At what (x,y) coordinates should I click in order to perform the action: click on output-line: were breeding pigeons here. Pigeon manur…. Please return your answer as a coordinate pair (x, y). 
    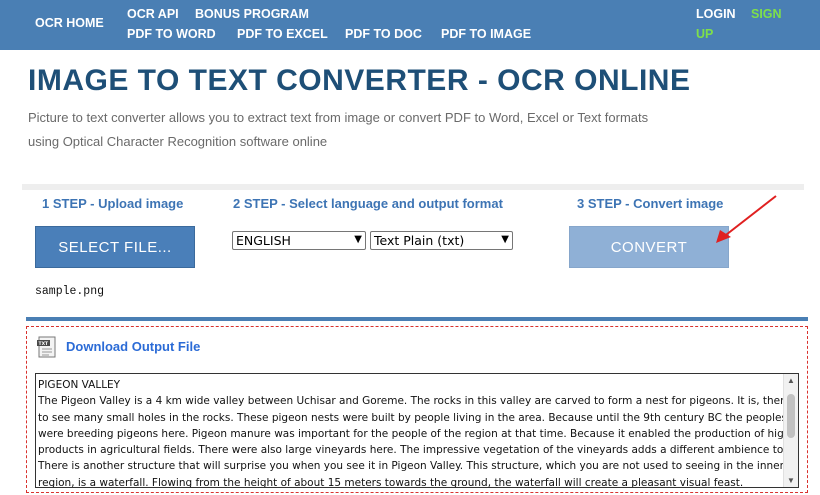
    Looking at the image, I should click on (418, 433).